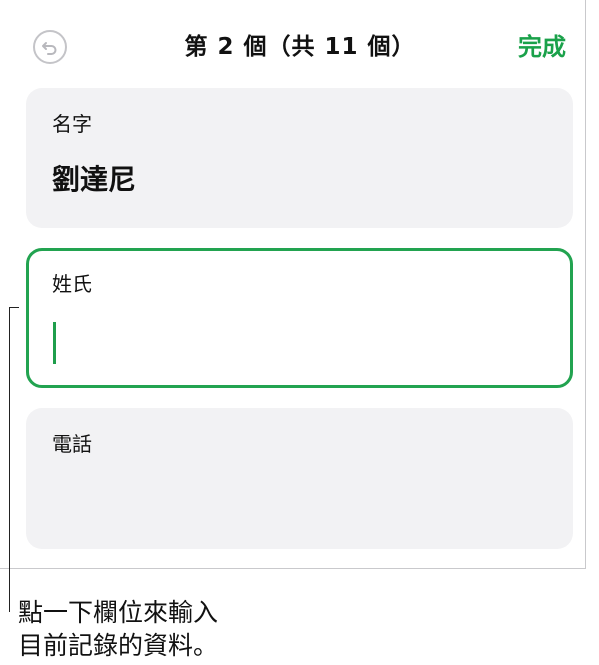  What do you see at coordinates (542, 47) in the screenshot?
I see `done-button: 完成` at bounding box center [542, 47].